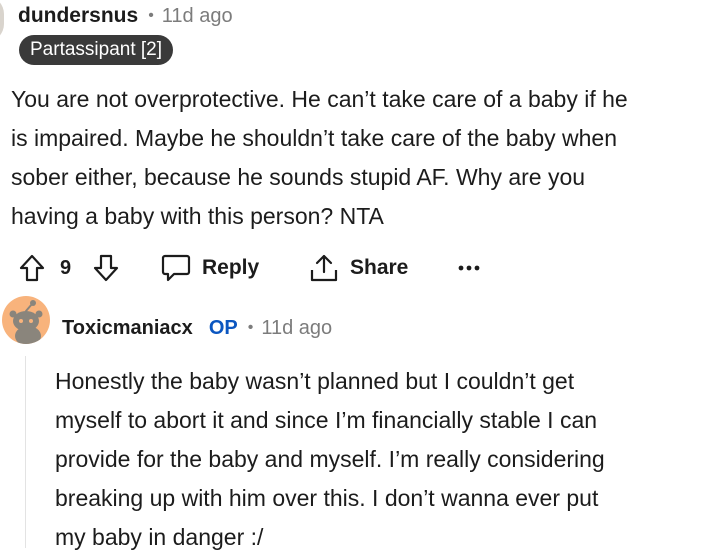  What do you see at coordinates (176, 268) in the screenshot?
I see `speech-bubble-icon` at bounding box center [176, 268].